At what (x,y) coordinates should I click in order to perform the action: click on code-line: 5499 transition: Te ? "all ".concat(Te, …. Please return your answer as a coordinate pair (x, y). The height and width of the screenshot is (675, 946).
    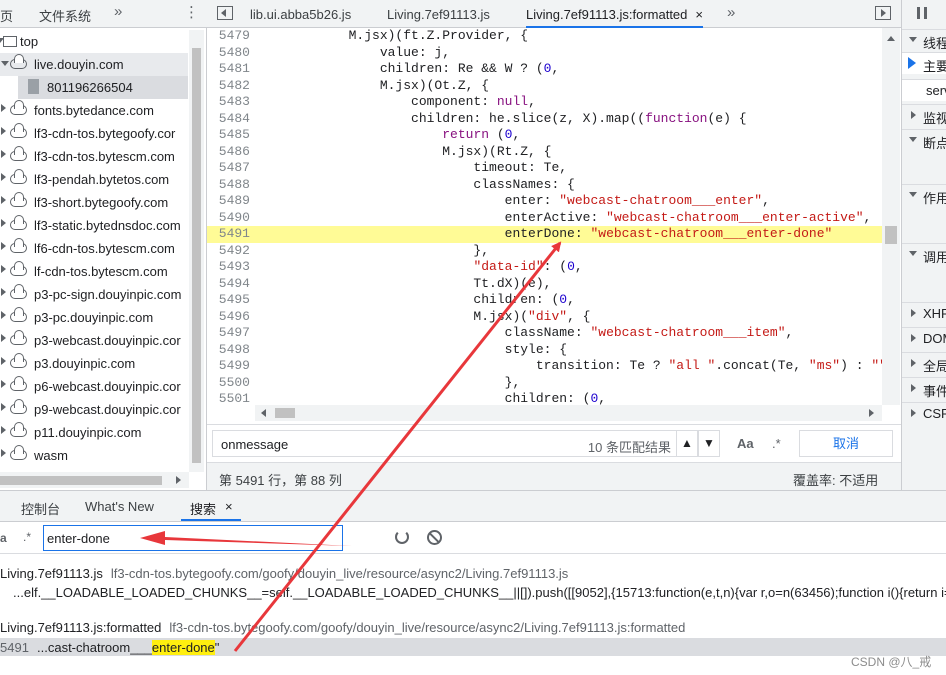
    Looking at the image, I should click on (544, 366).